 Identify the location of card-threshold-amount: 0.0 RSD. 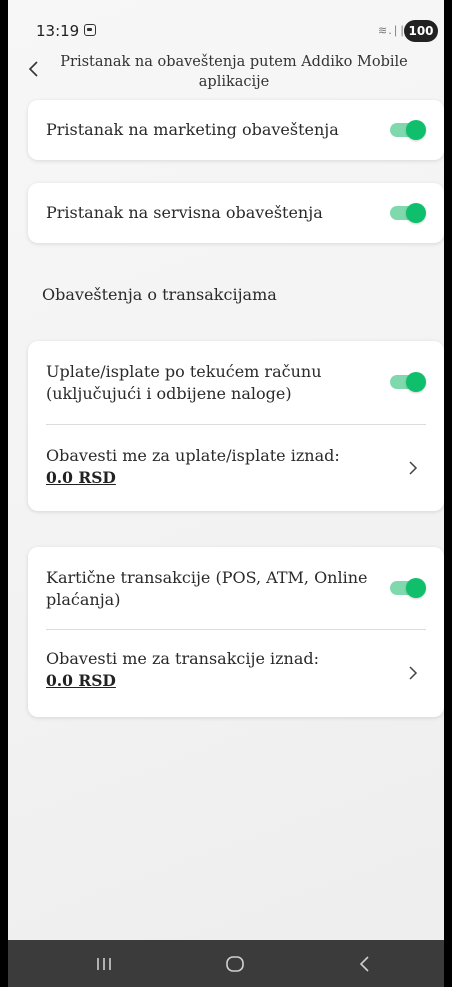
(81, 680).